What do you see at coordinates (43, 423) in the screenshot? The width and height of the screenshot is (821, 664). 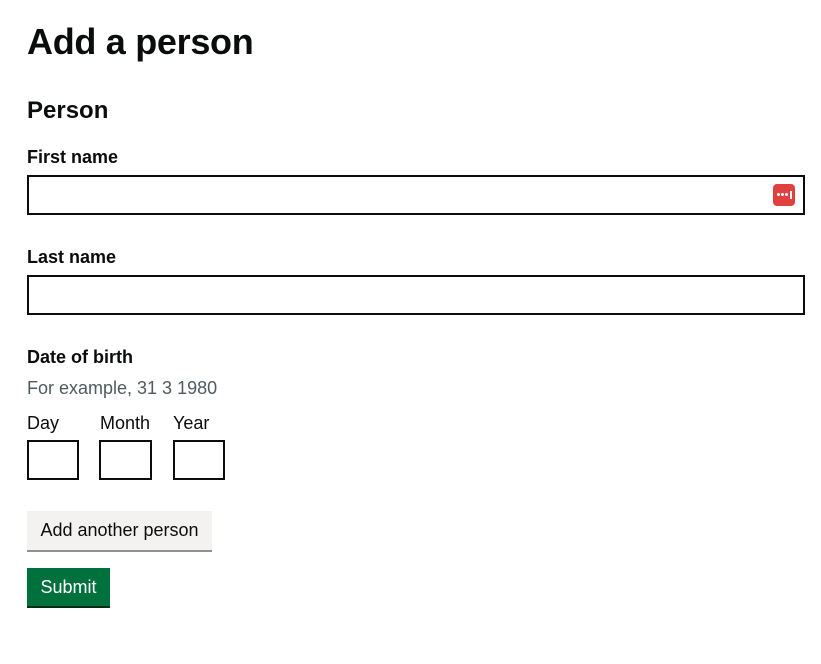 I see `day-label: Day` at bounding box center [43, 423].